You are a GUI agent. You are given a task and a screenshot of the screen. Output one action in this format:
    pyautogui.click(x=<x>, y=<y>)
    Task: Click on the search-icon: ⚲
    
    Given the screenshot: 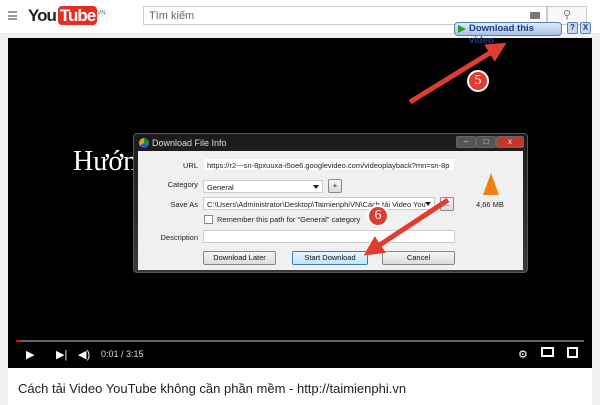 What is the action you would take?
    pyautogui.click(x=567, y=15)
    